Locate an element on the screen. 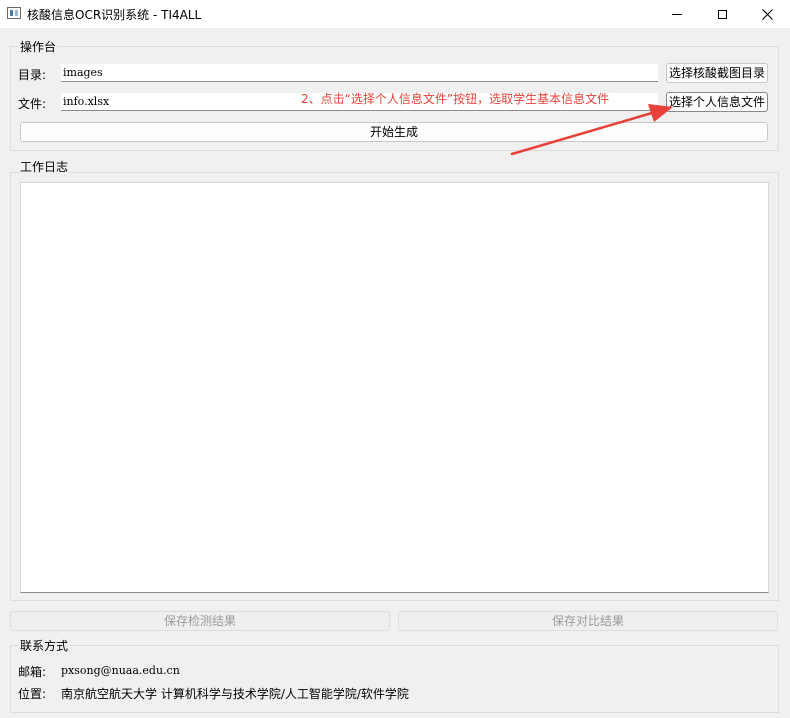  dir-label: 目录: is located at coordinates (32, 75).